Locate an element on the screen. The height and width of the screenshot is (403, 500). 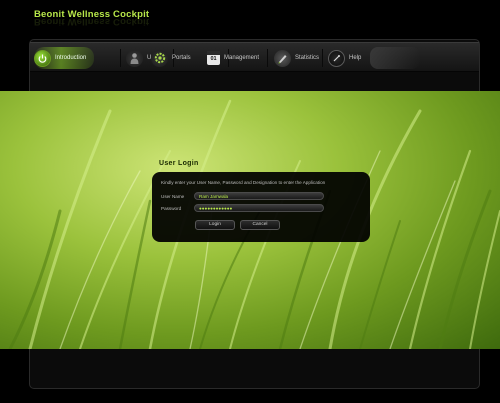
nav-item-introduction: Introduction is located at coordinates (64, 58).